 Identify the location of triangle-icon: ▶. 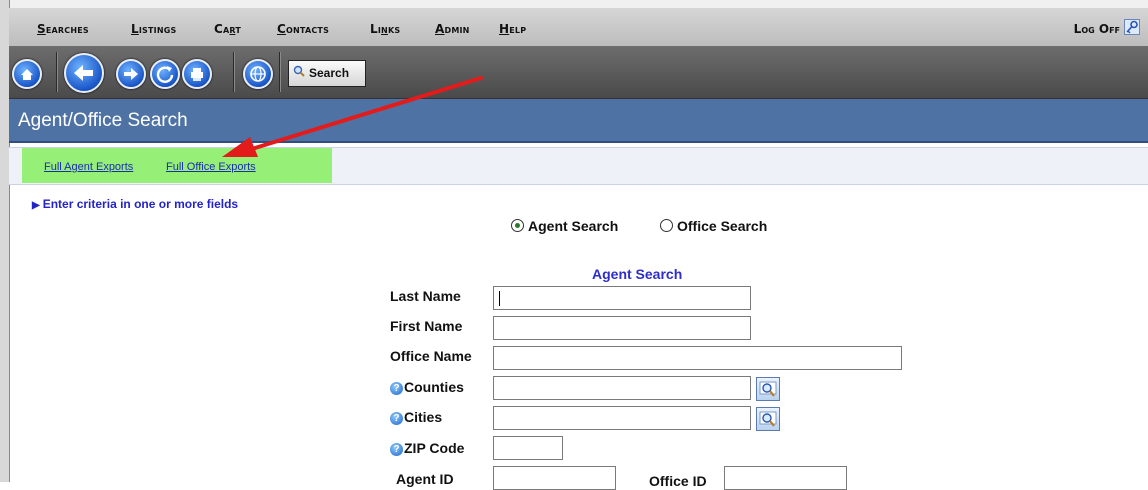
(36, 205).